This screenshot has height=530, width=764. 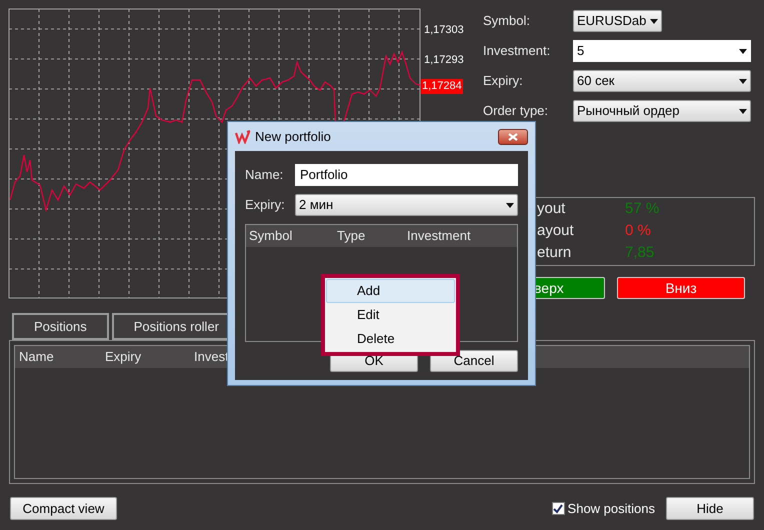 I want to click on symbol-dropdown: EURUSDab, so click(x=617, y=21).